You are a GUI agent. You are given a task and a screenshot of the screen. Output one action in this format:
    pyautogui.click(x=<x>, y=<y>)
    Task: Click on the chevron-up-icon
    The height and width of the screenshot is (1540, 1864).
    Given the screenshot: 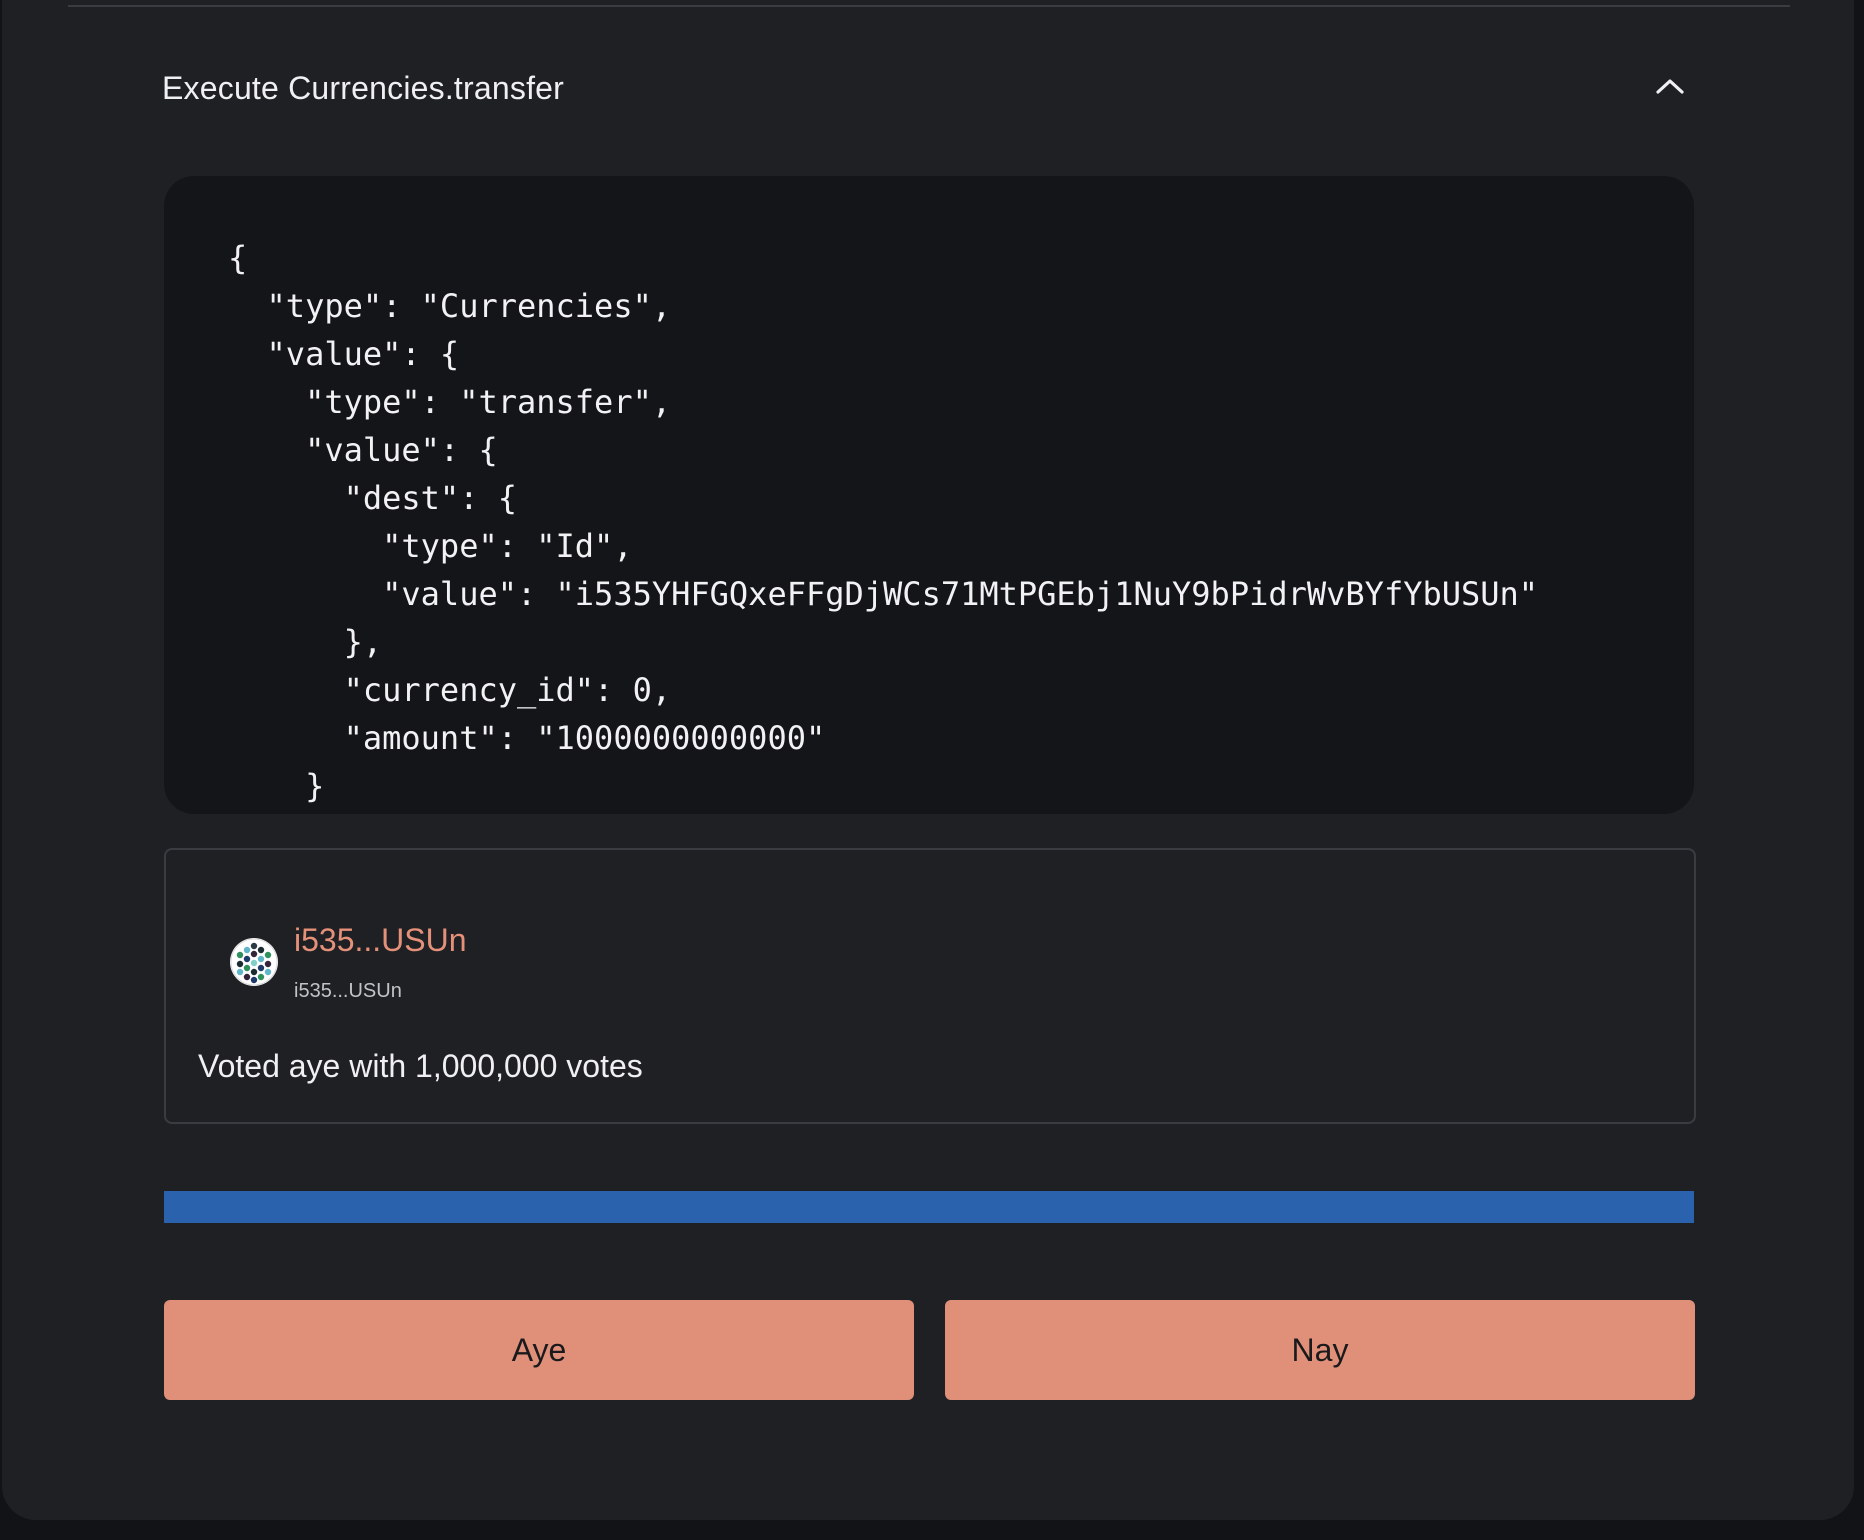 What is the action you would take?
    pyautogui.click(x=1670, y=88)
    